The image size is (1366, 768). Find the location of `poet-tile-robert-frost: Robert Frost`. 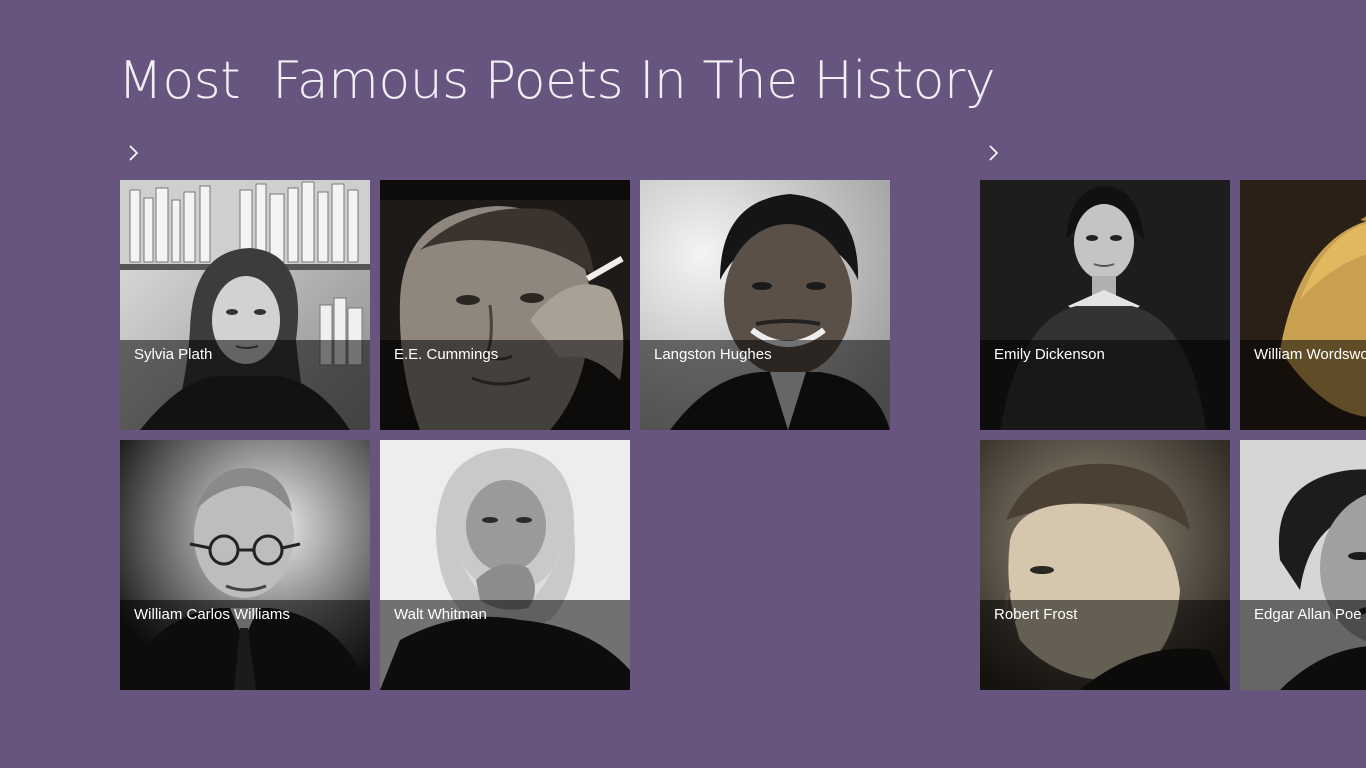

poet-tile-robert-frost: Robert Frost is located at coordinates (1105, 565).